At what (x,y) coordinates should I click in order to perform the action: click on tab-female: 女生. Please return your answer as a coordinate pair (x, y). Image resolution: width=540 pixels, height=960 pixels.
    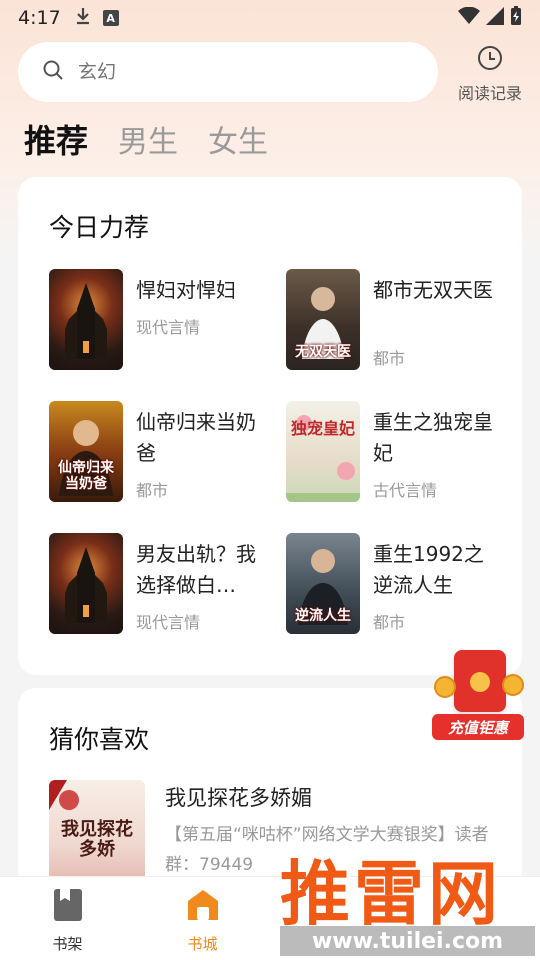
    Looking at the image, I should click on (238, 139).